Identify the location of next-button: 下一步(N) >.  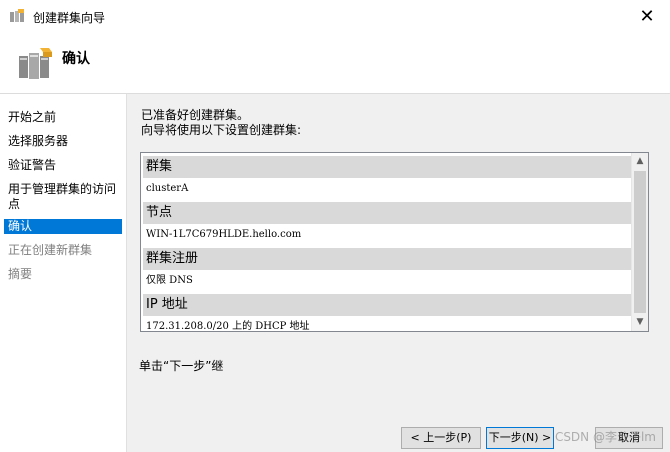
(520, 438).